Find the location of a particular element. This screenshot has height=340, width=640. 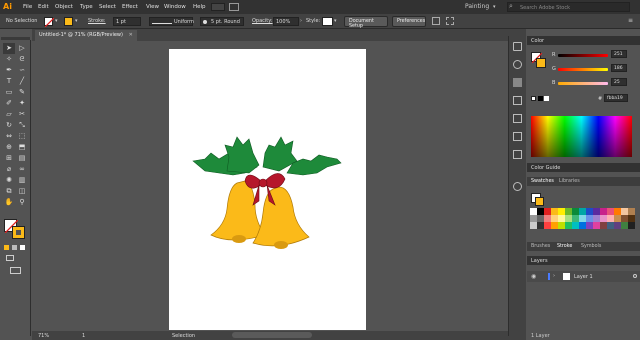

color-panel-header: Color is located at coordinates (583, 40).